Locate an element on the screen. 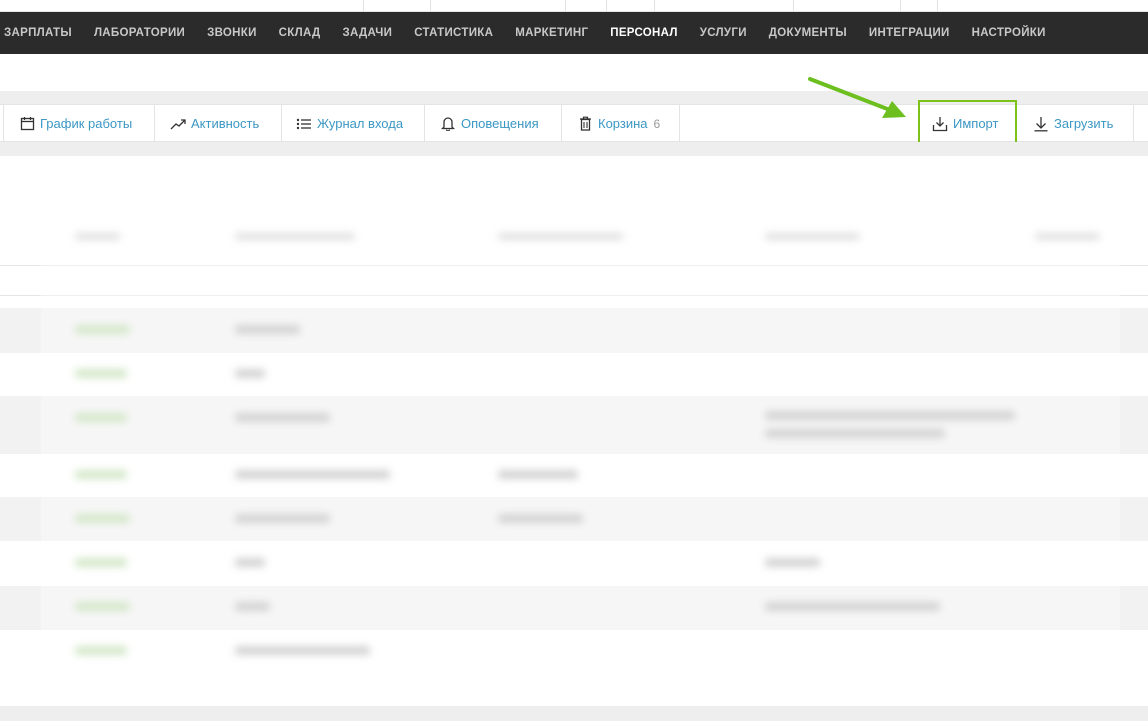  trash-icon is located at coordinates (585, 124).